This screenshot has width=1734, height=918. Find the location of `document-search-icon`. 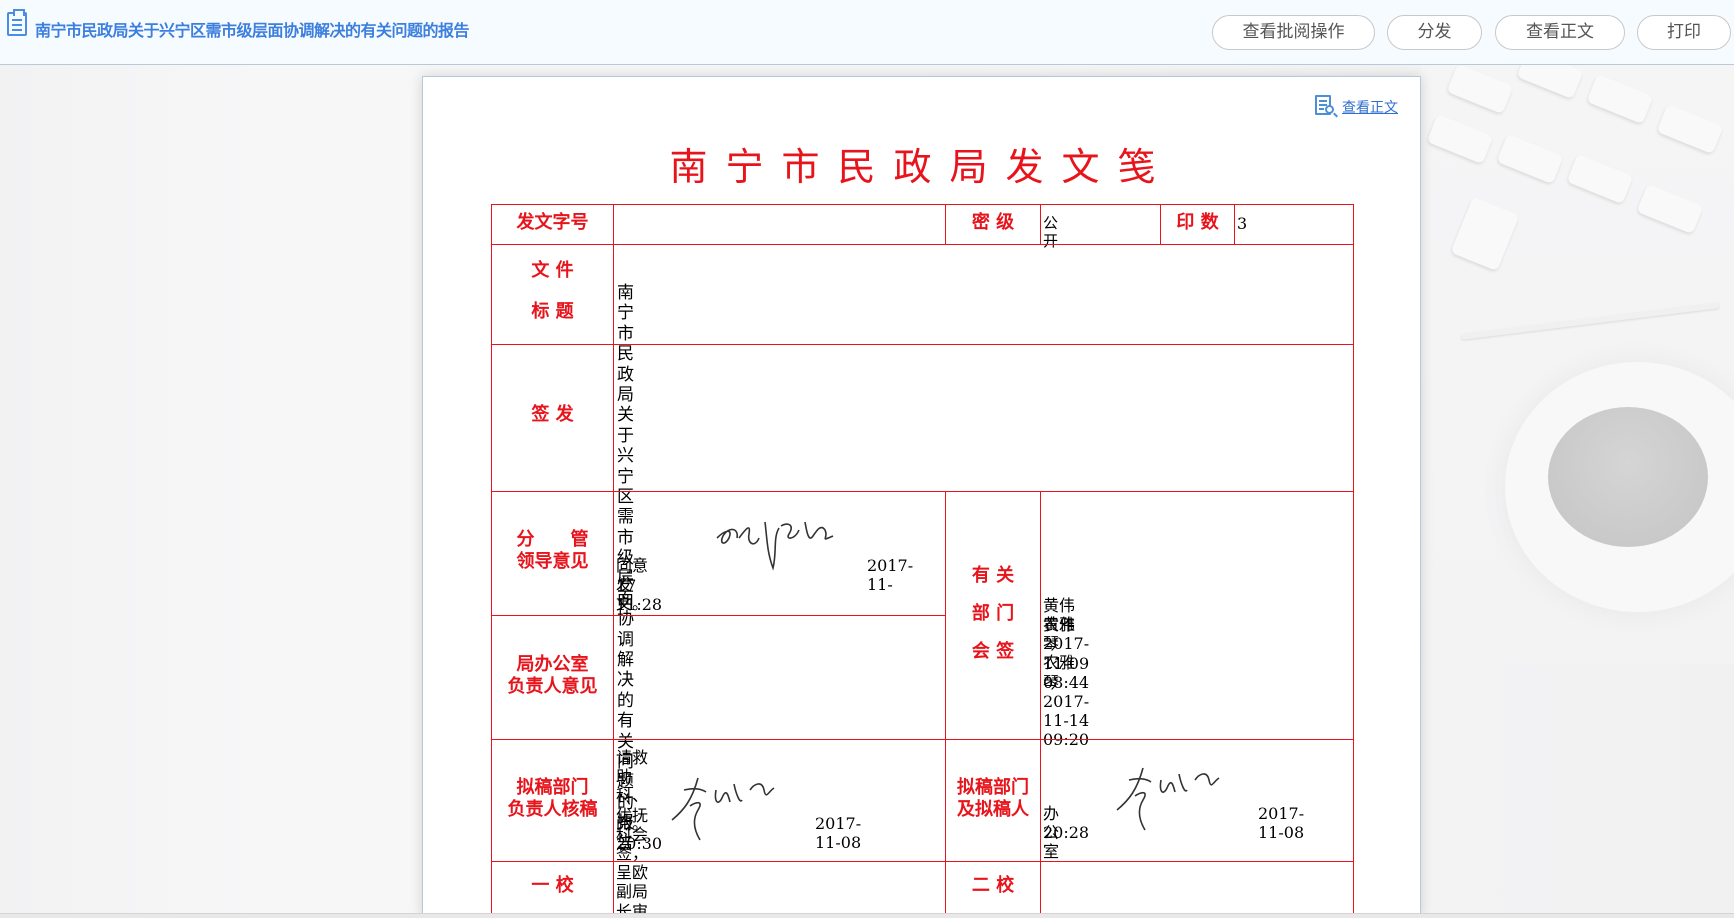

document-search-icon is located at coordinates (1326, 107).